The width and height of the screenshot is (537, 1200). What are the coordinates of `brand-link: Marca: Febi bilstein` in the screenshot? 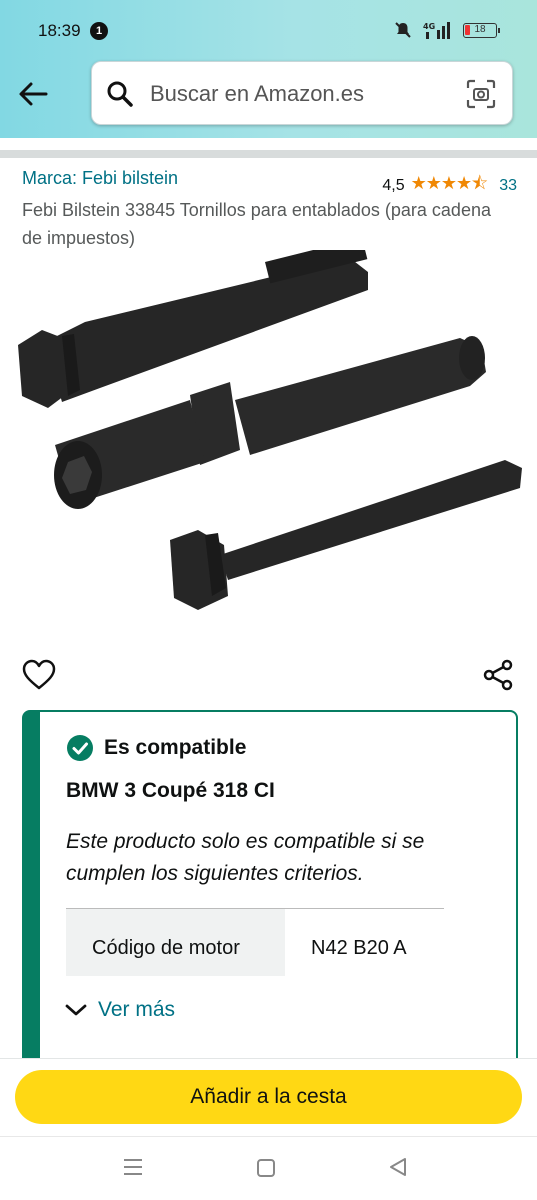 It's located at (100, 178).